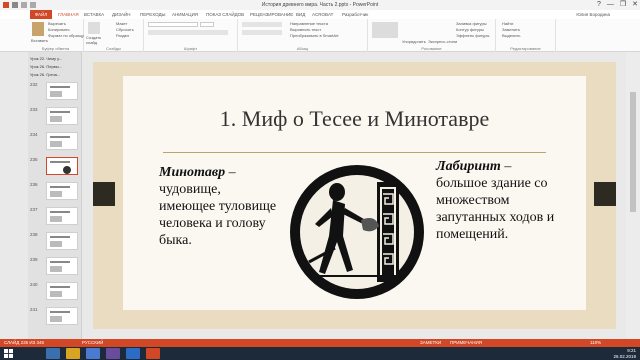  Describe the element at coordinates (41, 14) in the screenshot. I see `tab-file: ФАЙЛ` at that location.